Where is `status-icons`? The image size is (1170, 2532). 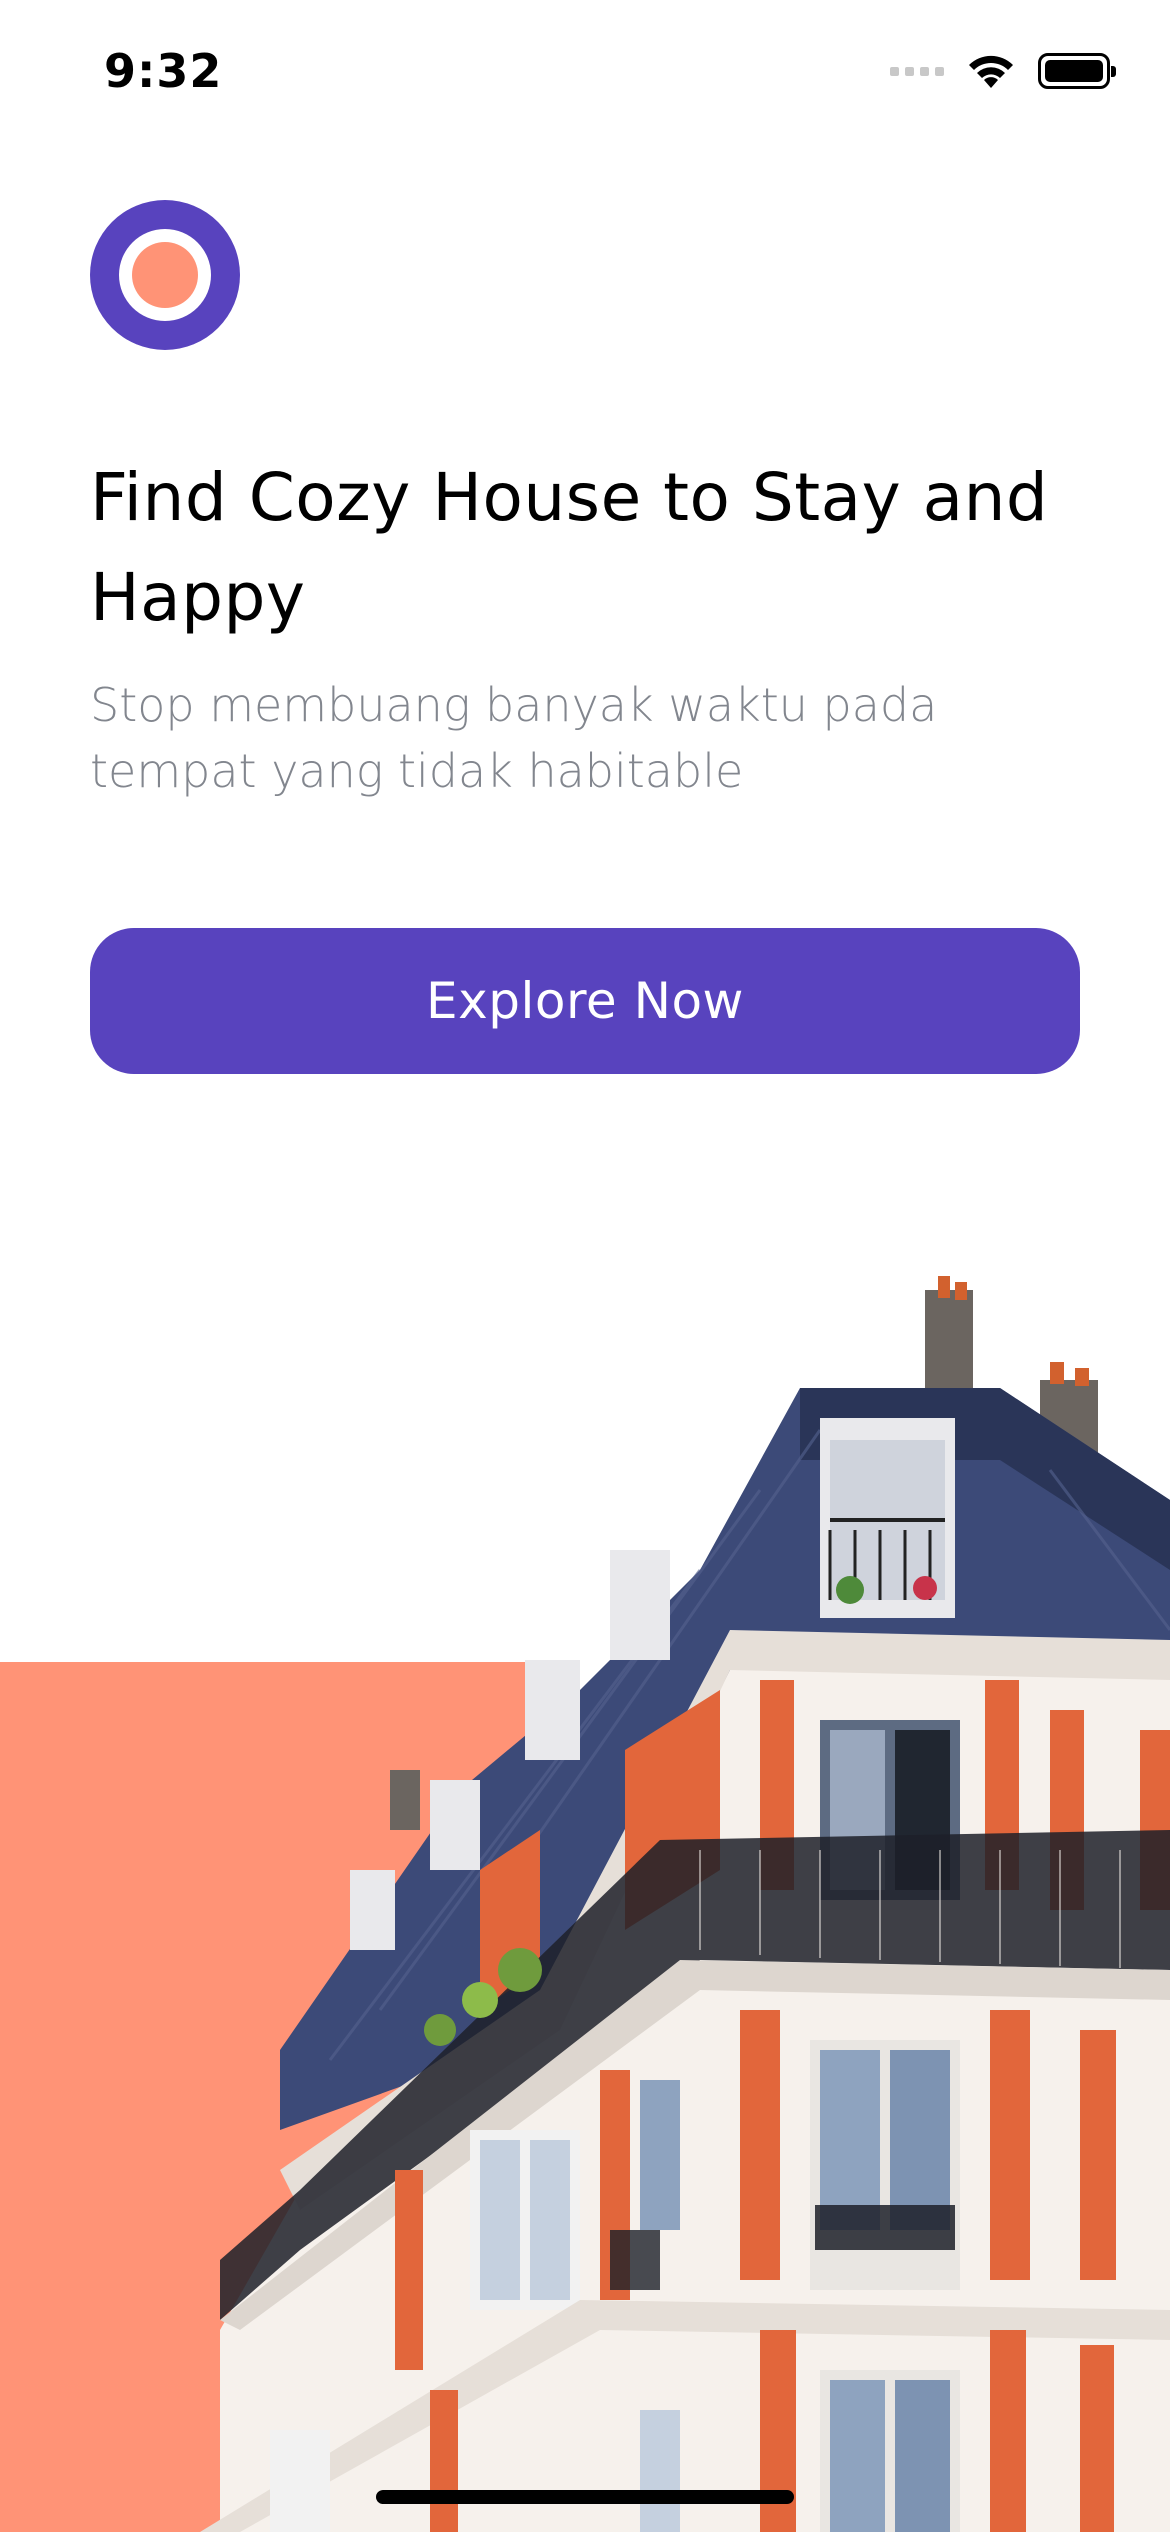 status-icons is located at coordinates (1003, 71).